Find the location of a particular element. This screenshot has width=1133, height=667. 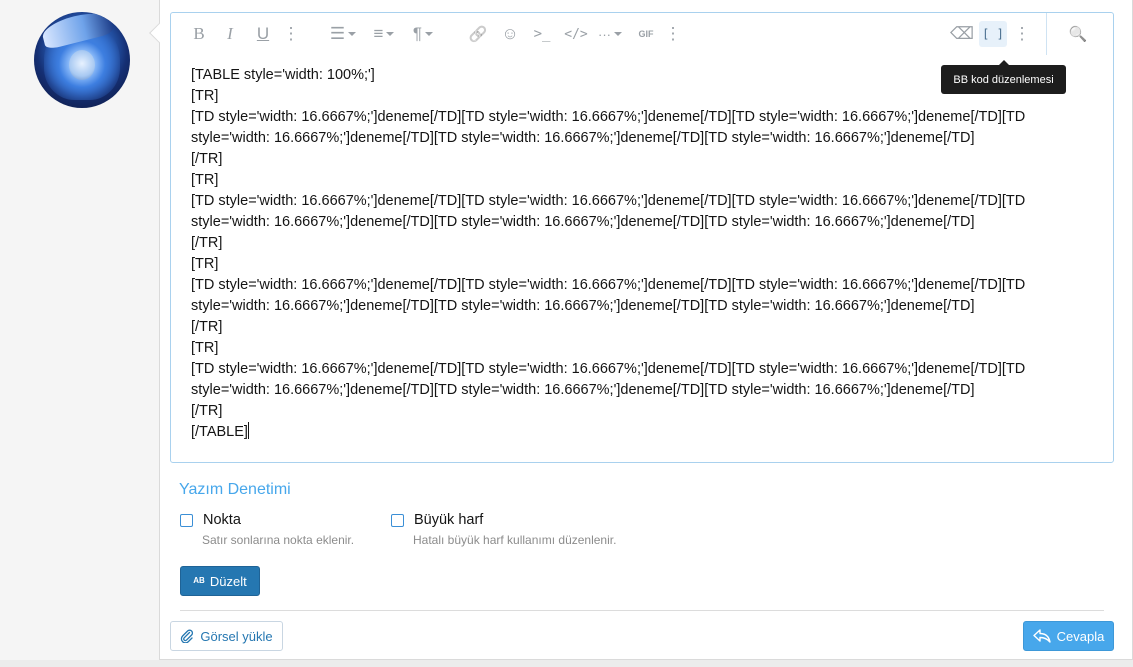

reply-button: Cevapla is located at coordinates (1068, 636).